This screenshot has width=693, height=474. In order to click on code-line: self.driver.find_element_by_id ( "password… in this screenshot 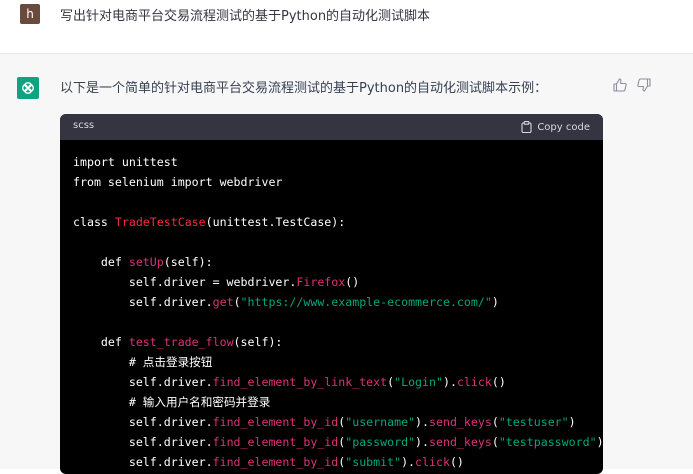, I will do `click(338, 442)`.